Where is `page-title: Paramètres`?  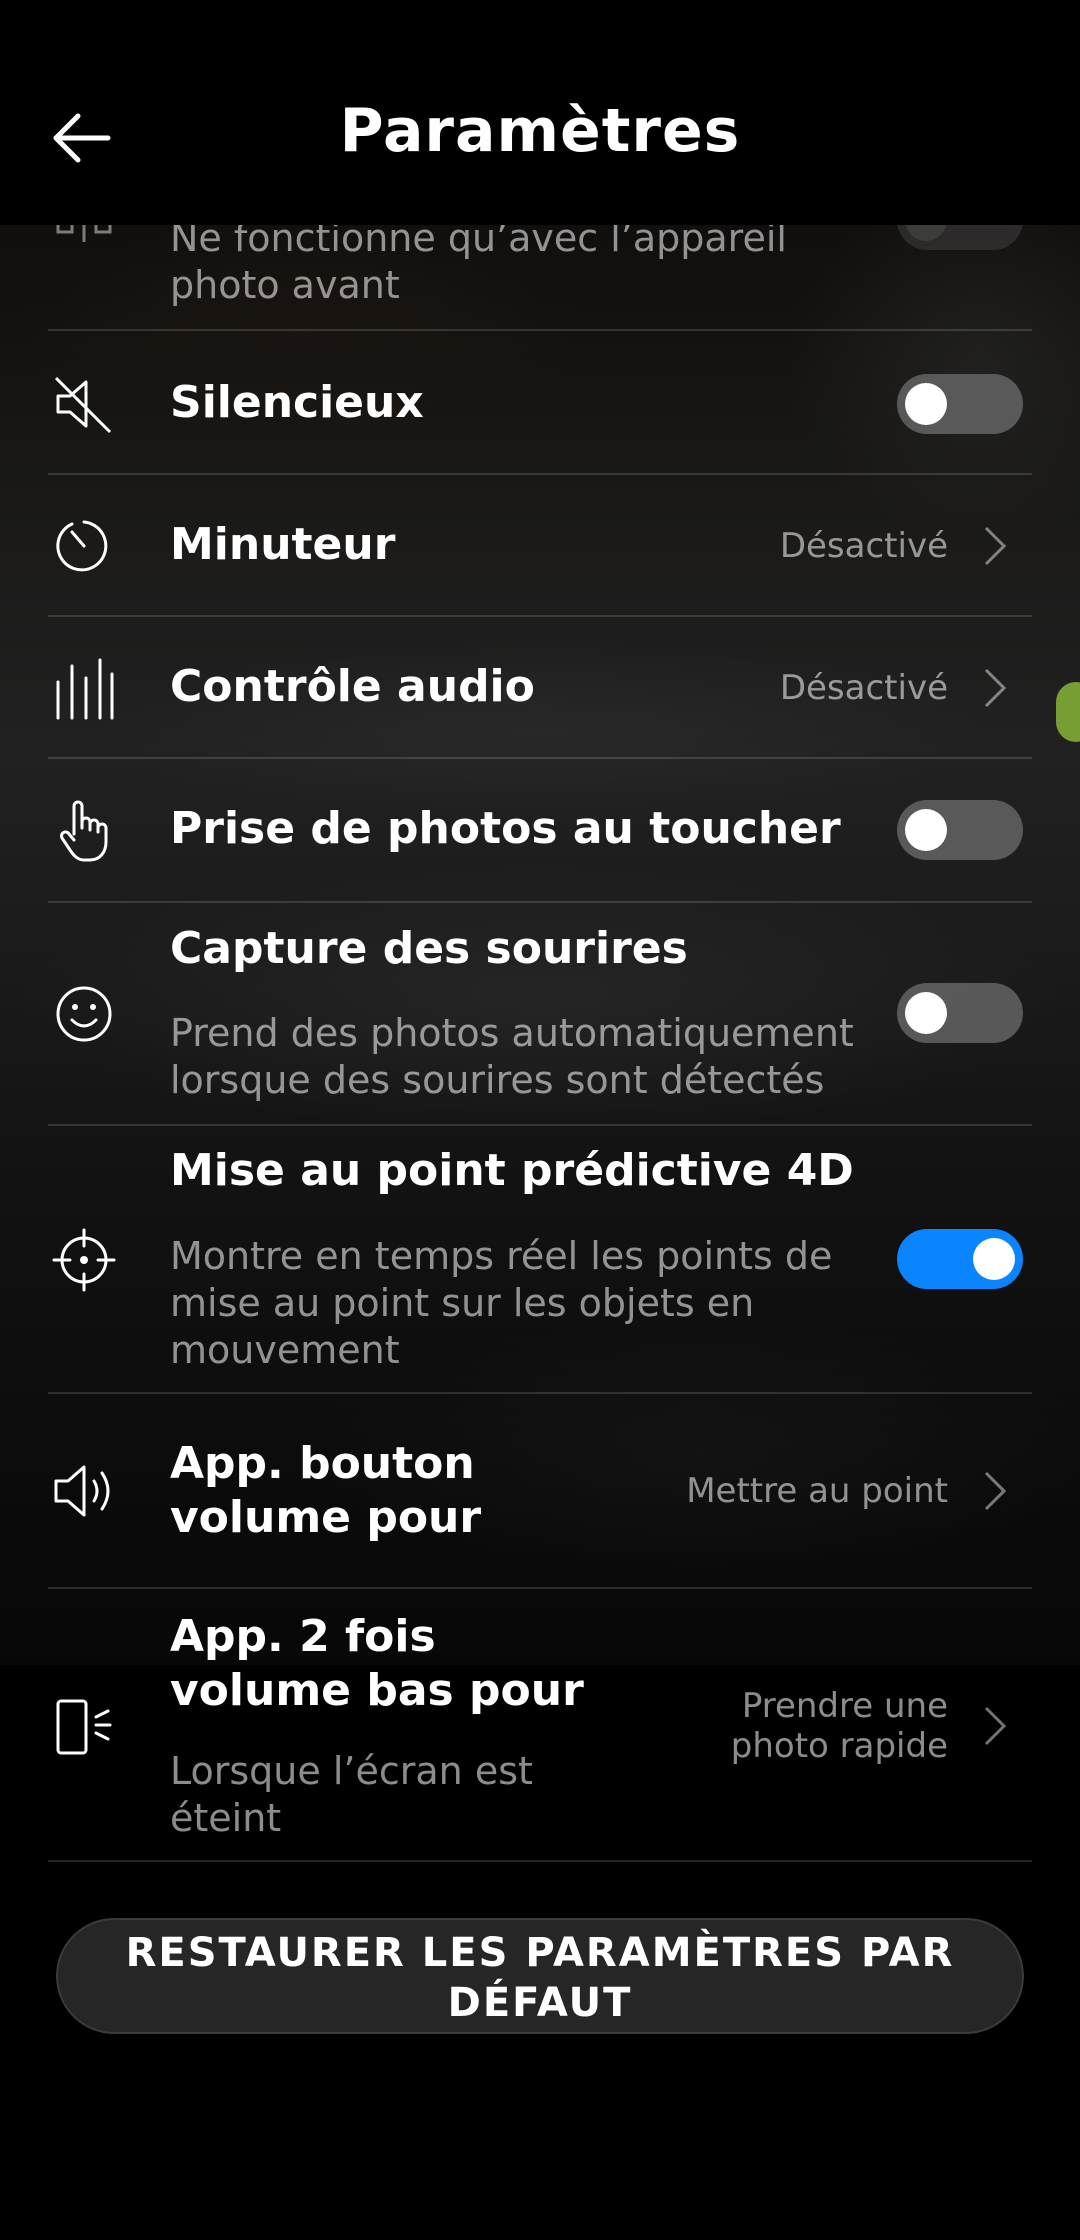
page-title: Paramètres is located at coordinates (540, 131).